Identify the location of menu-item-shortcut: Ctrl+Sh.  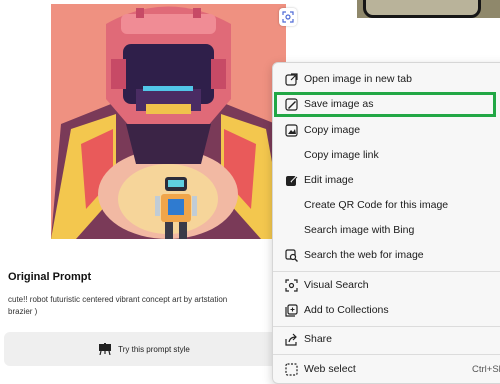
(486, 369).